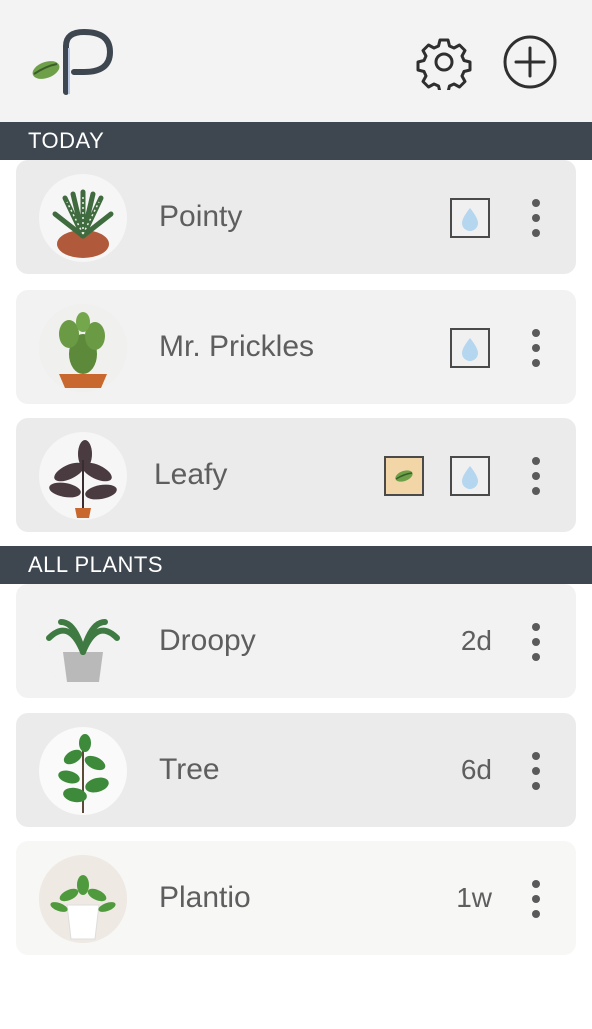  I want to click on plant-card-mr-prickles: Mr. Prickles, so click(296, 347).